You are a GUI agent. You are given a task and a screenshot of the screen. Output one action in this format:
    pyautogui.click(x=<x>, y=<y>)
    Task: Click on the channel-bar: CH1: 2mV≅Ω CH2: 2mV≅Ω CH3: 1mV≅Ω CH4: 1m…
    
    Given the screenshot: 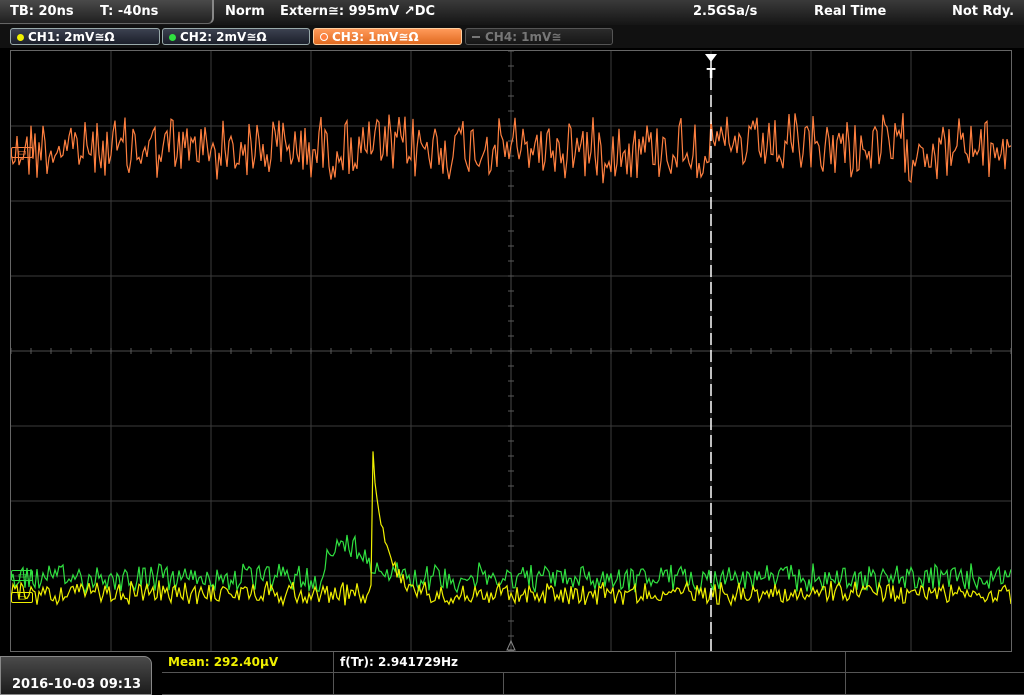 What is the action you would take?
    pyautogui.click(x=512, y=36)
    